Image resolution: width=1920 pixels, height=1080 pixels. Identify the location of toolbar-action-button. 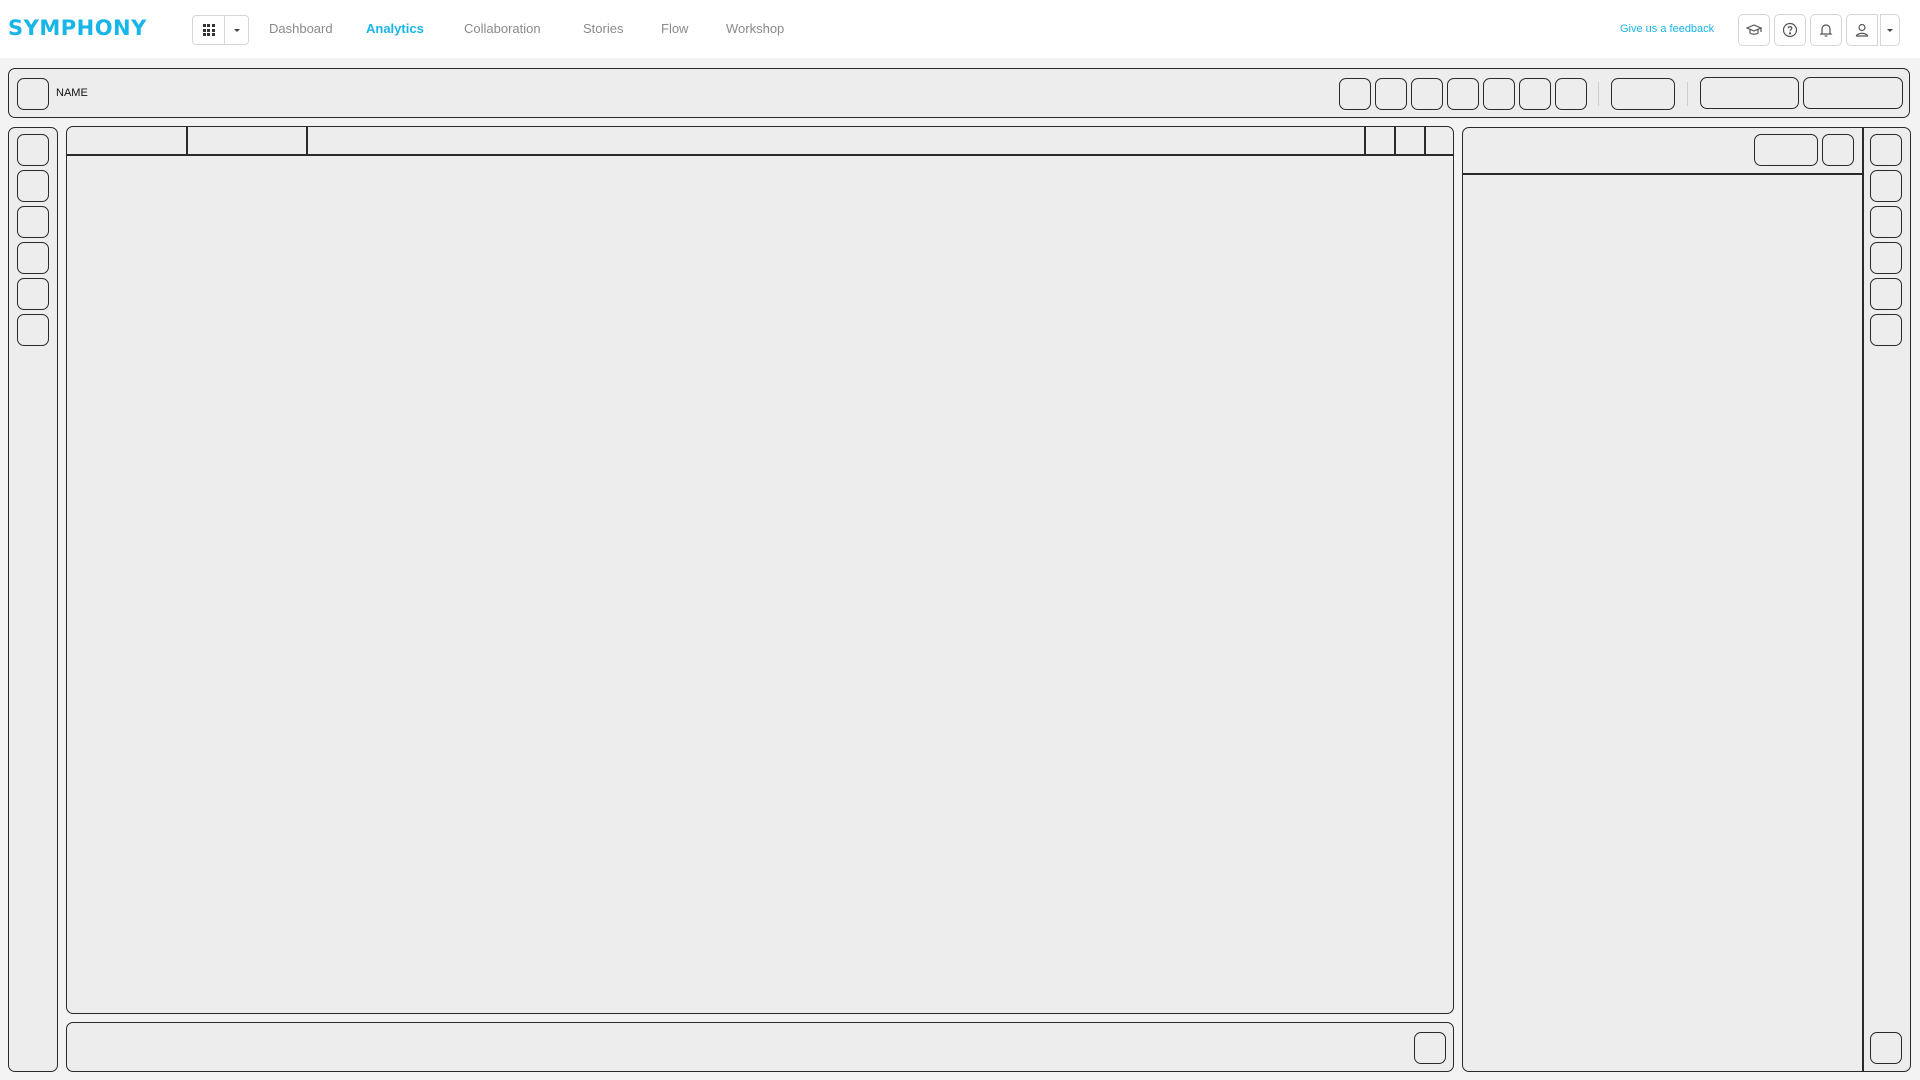
(1643, 94).